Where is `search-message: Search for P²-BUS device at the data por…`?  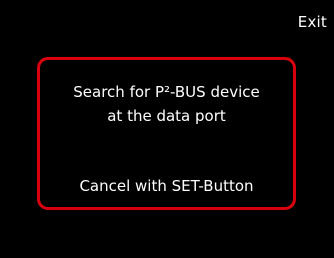
search-message: Search for P²-BUS device at the data por… is located at coordinates (166, 104).